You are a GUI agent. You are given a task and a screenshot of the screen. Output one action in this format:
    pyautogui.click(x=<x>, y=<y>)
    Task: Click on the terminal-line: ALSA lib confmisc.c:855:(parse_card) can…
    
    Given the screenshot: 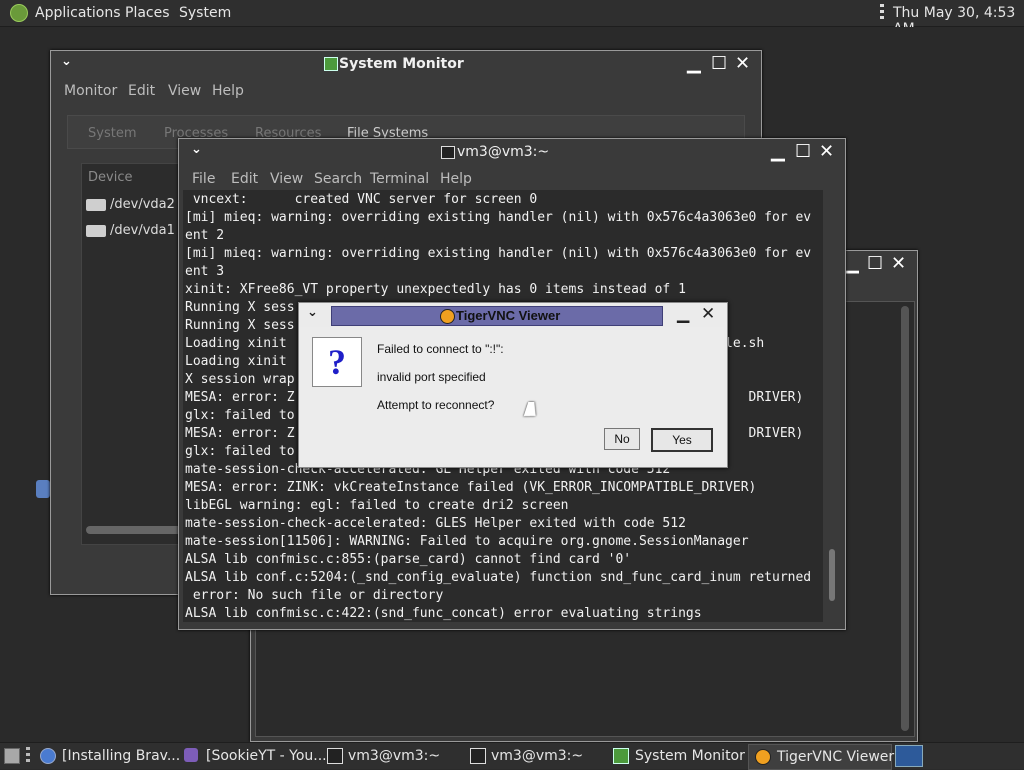 What is the action you would take?
    pyautogui.click(x=408, y=559)
    